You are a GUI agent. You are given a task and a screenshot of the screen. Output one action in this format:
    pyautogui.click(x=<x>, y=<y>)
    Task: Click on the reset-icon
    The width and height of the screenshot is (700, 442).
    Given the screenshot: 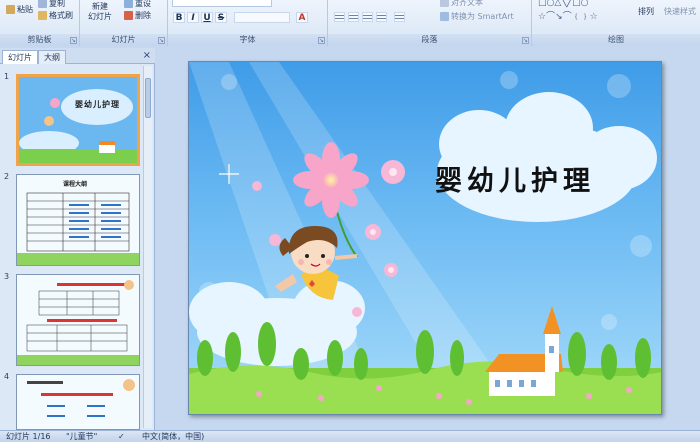 What is the action you would take?
    pyautogui.click(x=128, y=4)
    